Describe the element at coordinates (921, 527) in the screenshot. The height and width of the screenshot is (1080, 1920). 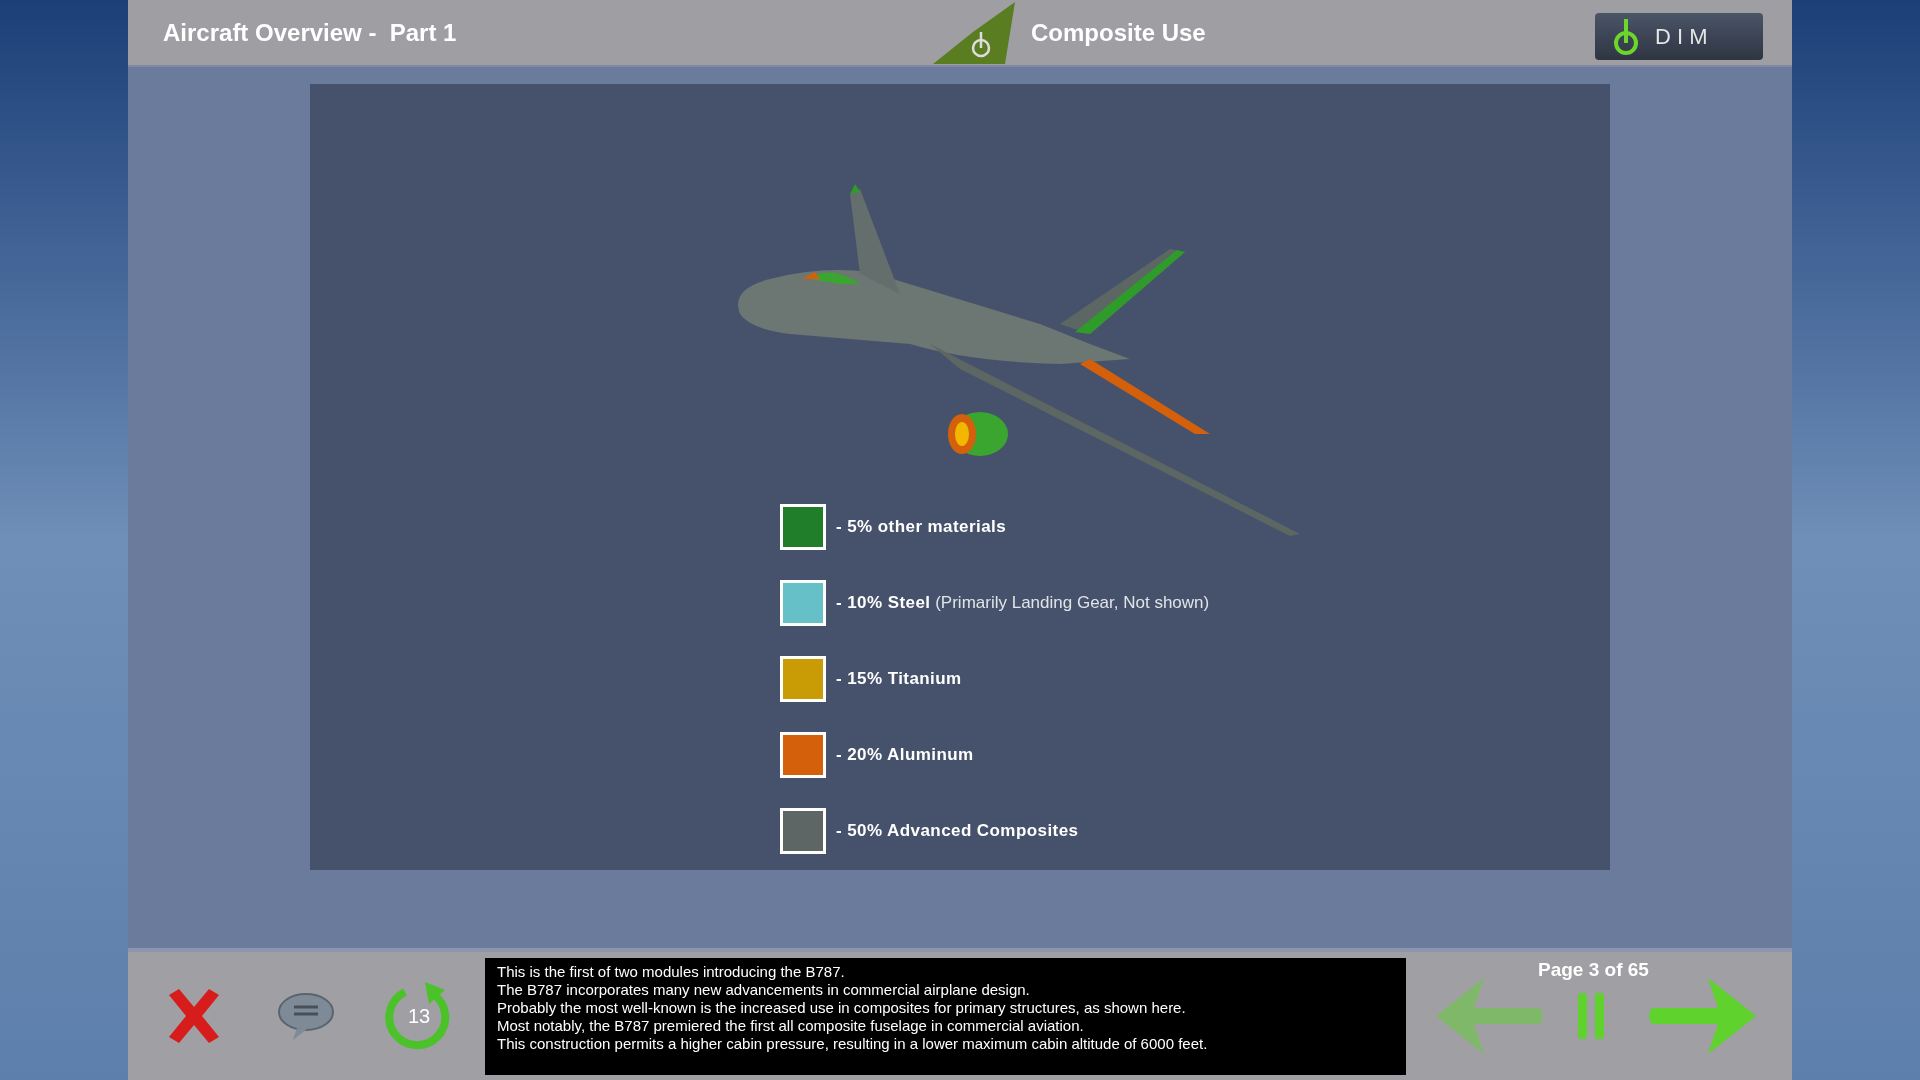
I see `legend-label: - 5% other materials` at that location.